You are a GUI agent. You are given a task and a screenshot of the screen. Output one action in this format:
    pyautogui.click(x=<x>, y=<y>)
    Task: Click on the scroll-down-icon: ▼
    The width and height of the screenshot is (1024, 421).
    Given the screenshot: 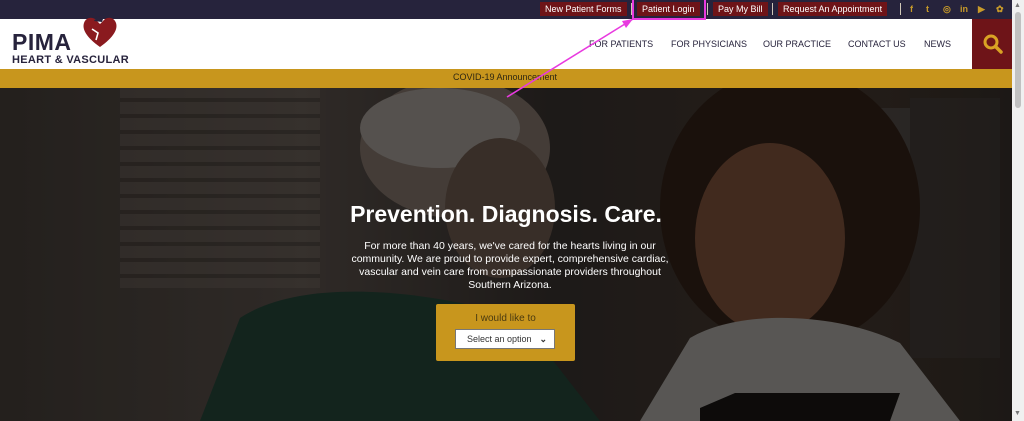 What is the action you would take?
    pyautogui.click(x=1017, y=413)
    